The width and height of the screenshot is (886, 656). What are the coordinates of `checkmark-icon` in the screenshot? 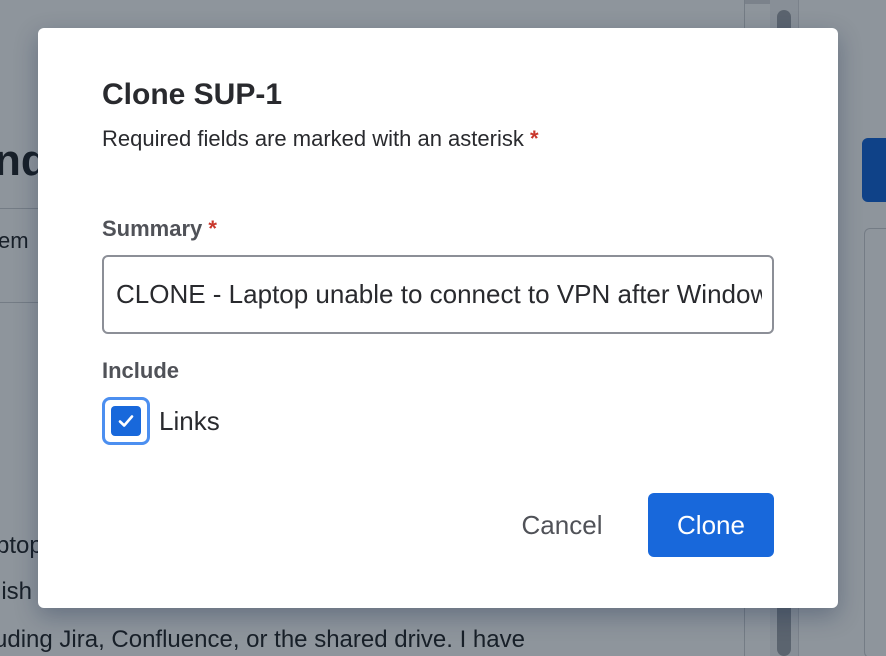 It's located at (126, 421).